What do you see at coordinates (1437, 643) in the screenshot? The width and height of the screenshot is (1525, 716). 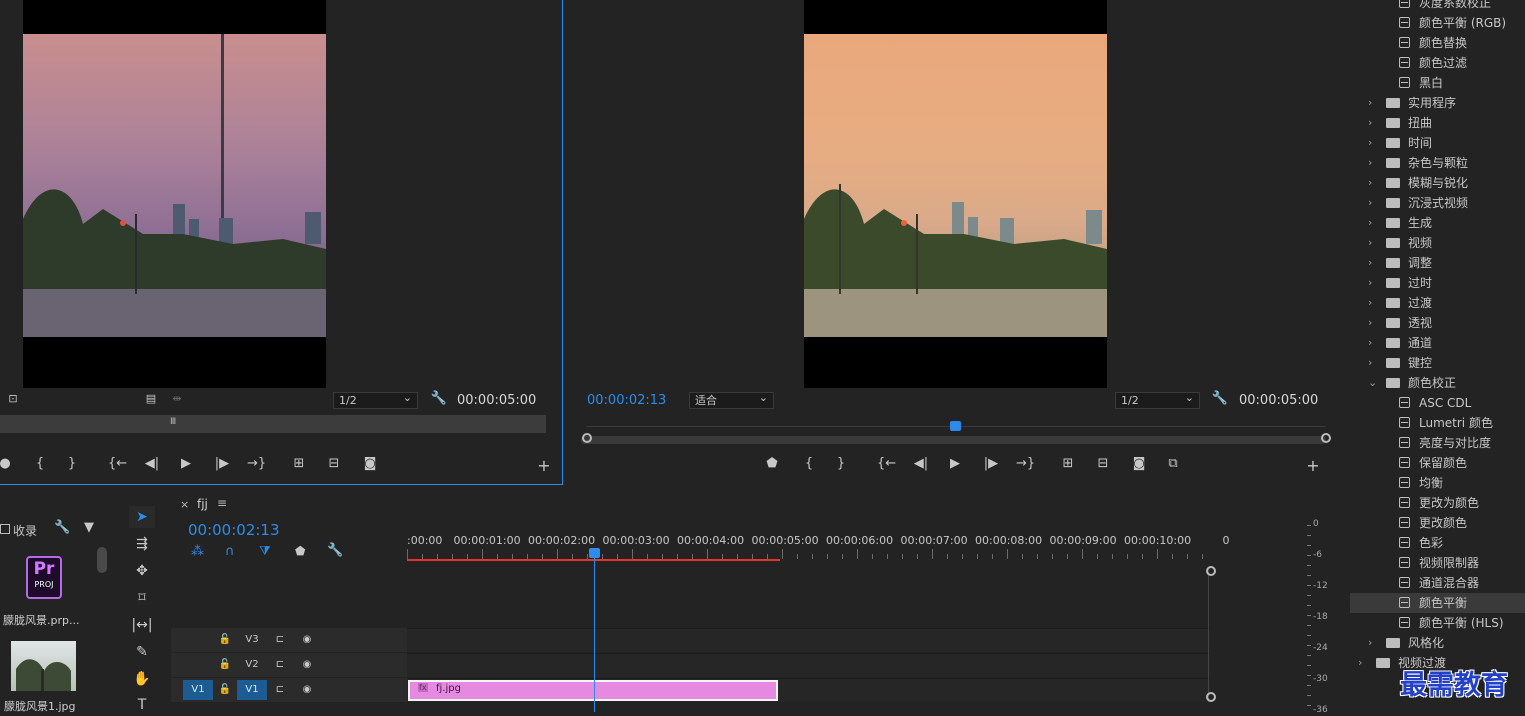 I see `effect-item: › 风格化` at bounding box center [1437, 643].